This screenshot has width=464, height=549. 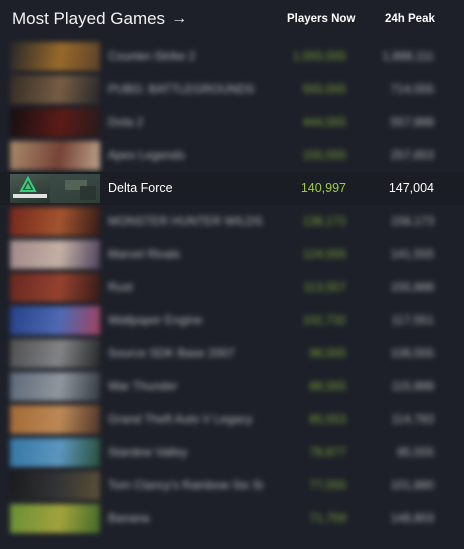 I want to click on game-name: Dota 2, so click(x=126, y=122).